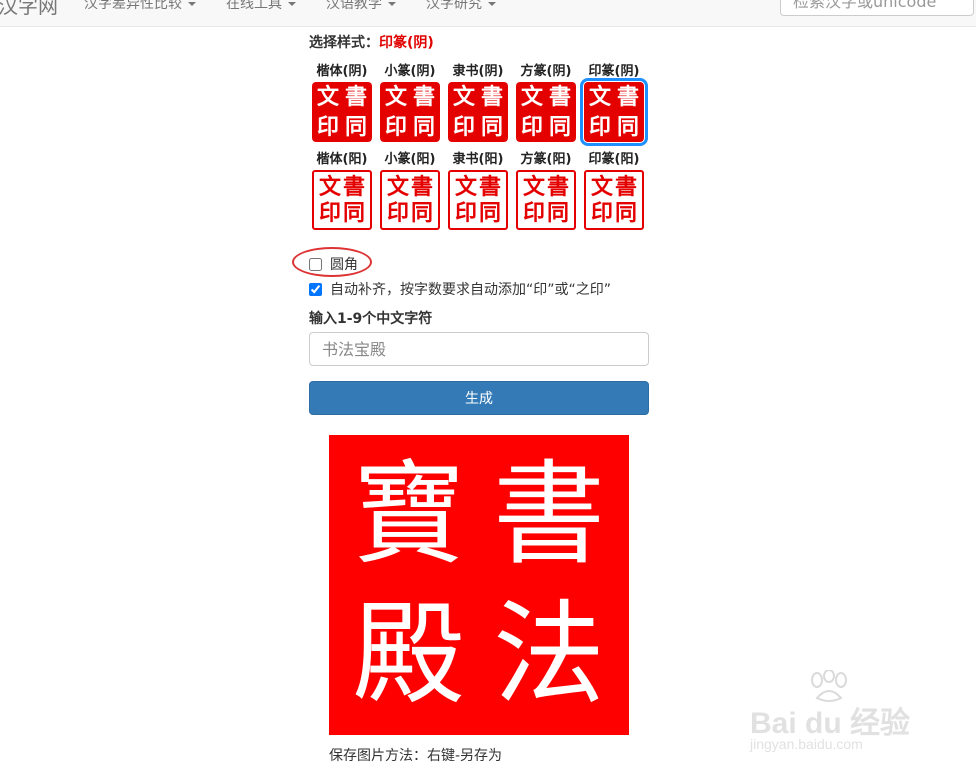 Image resolution: width=976 pixels, height=779 pixels. I want to click on seal-style-option: 小篆(阳) 書同文印, so click(410, 190).